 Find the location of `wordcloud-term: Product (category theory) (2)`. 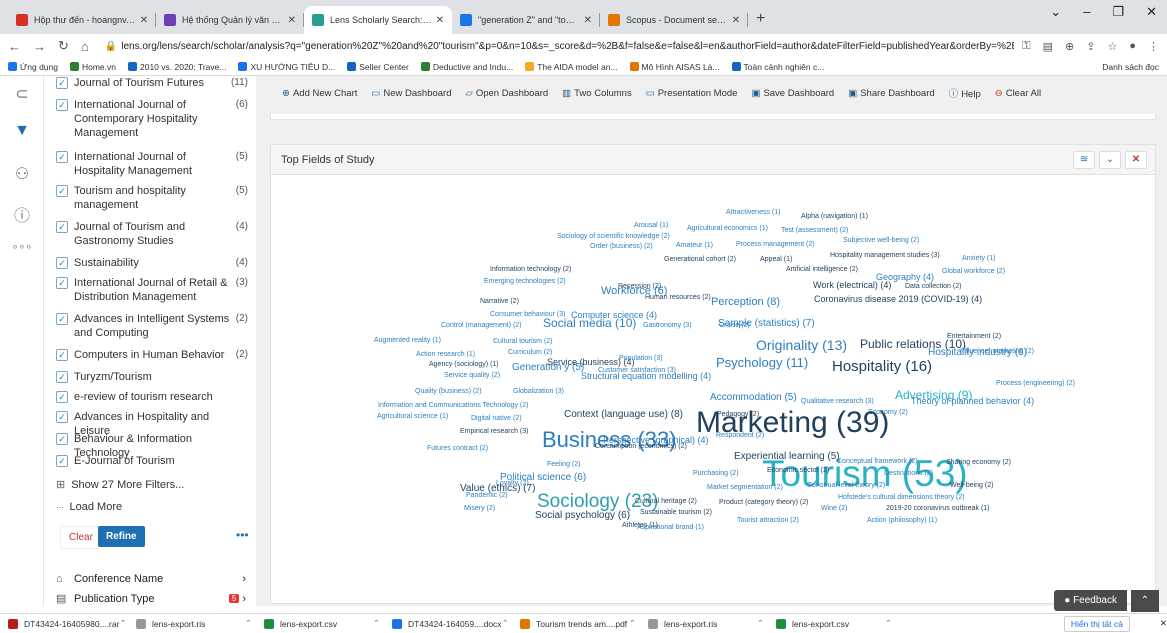

wordcloud-term: Product (category theory) (2) is located at coordinates (763, 502).